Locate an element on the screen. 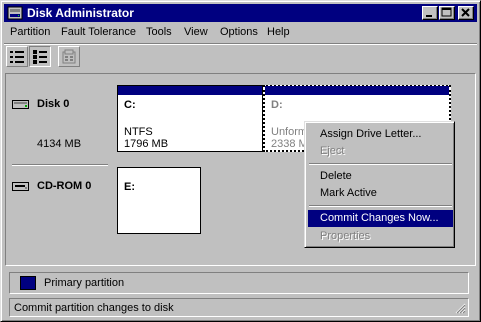  properties-icon is located at coordinates (69, 56).